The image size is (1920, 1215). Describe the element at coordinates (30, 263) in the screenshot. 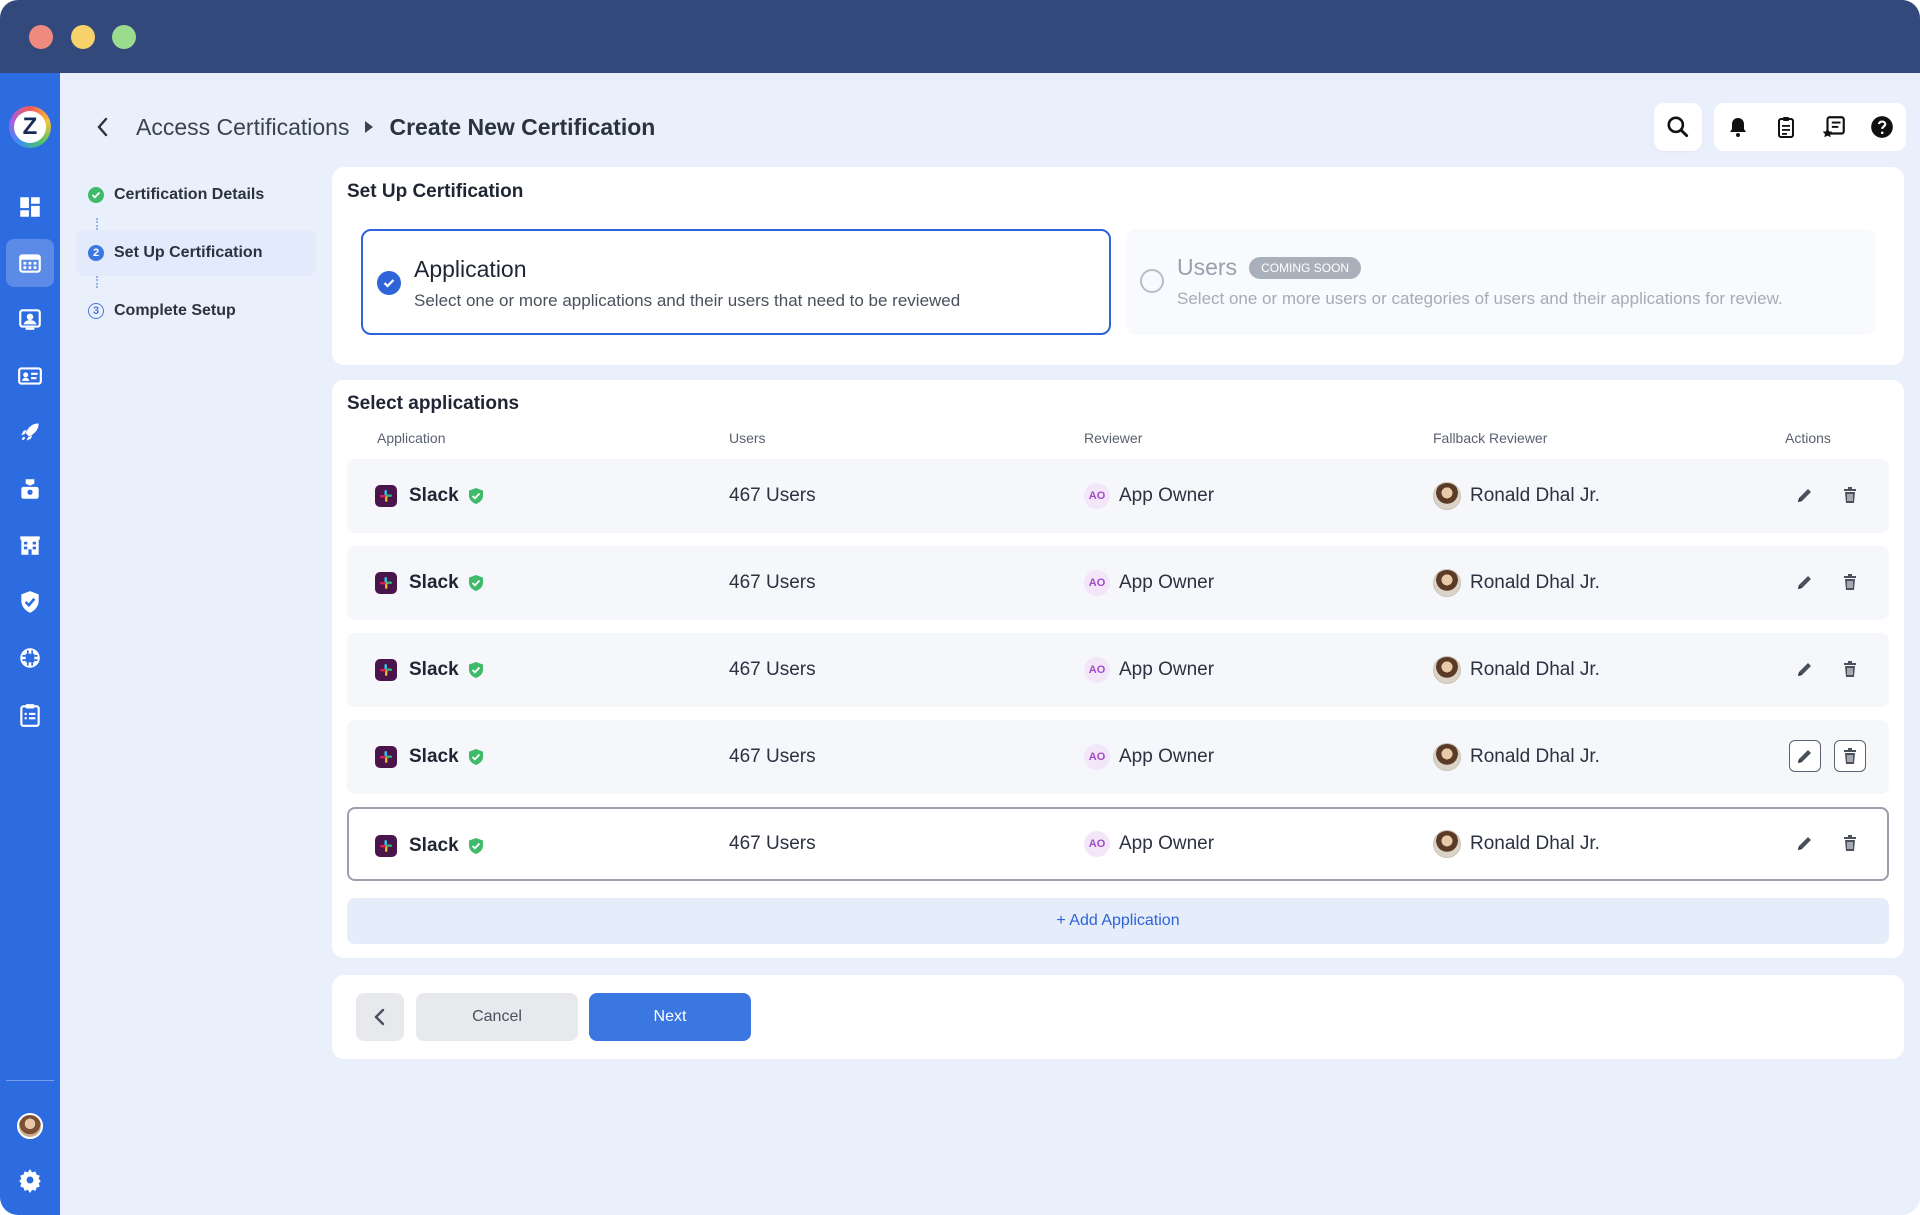

I see `calendar-icon` at that location.